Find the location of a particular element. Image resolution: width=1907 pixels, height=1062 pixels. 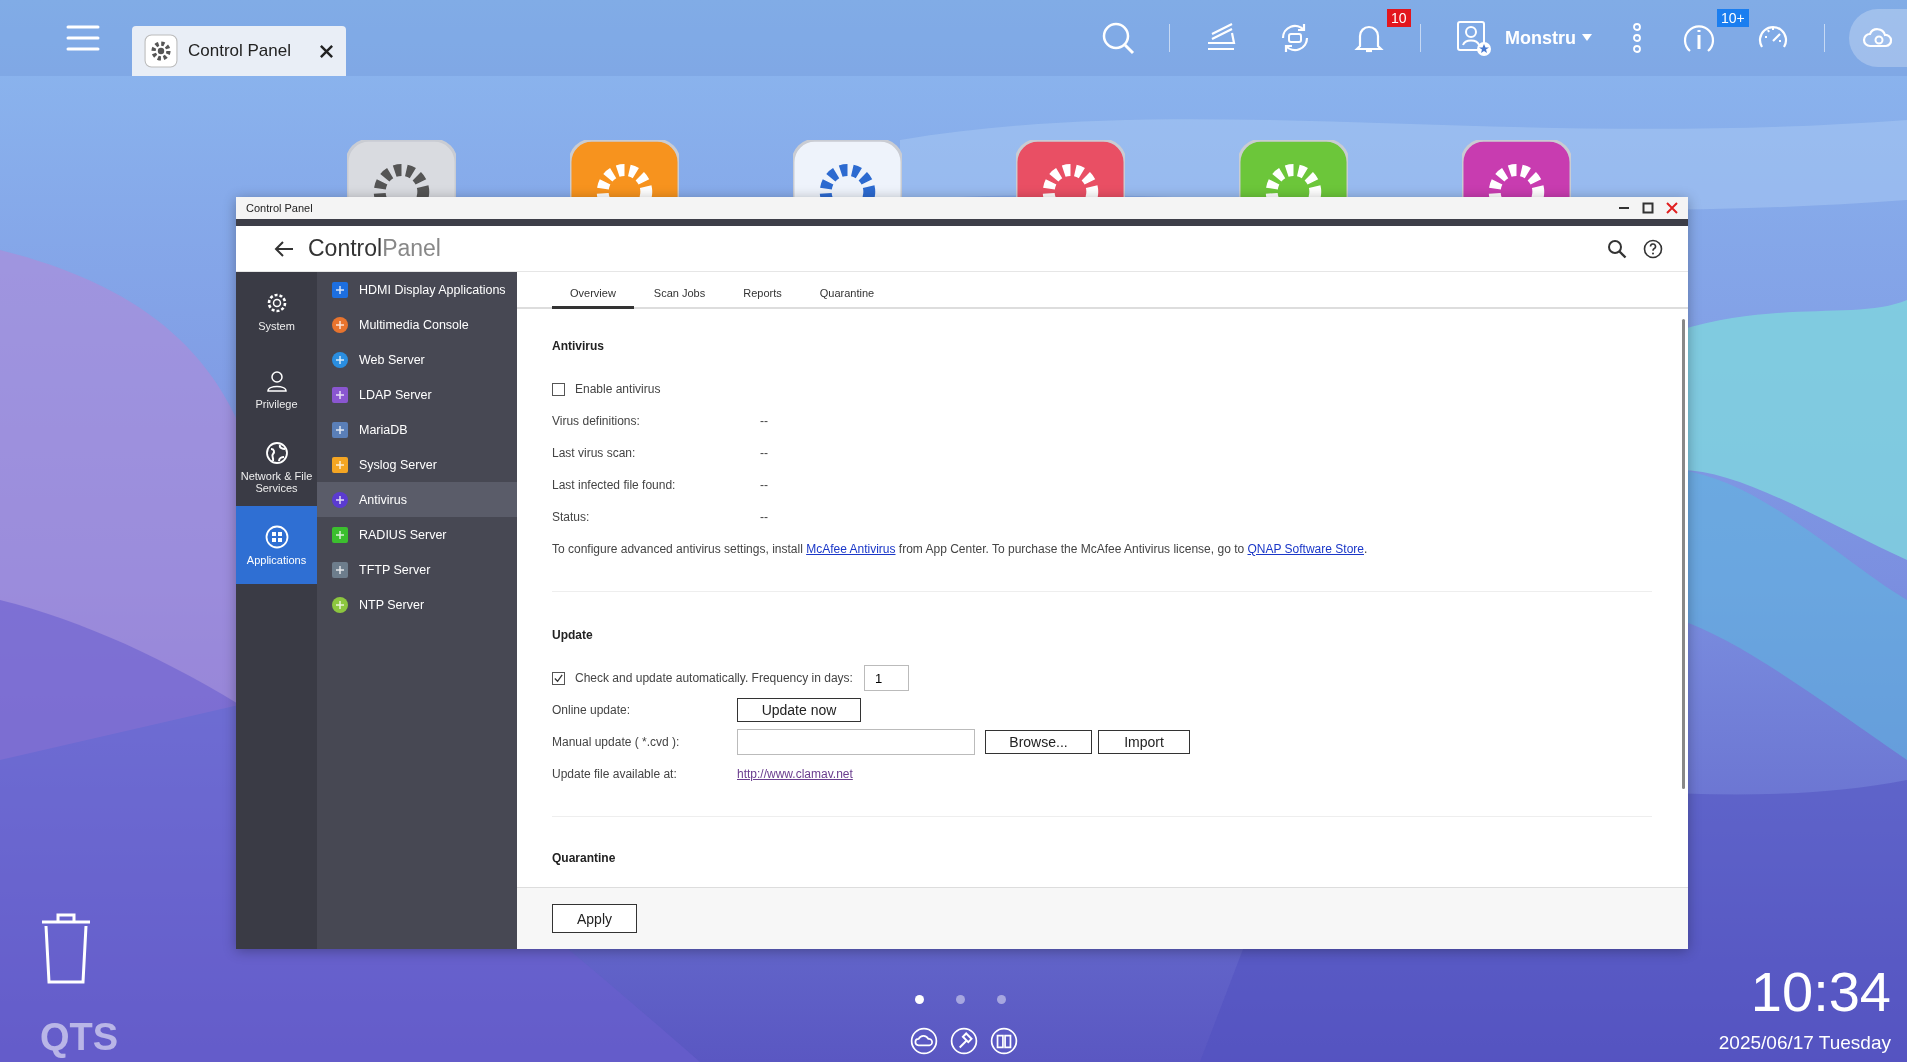

checkbox-label: Check and update automatically. Frequency in days: is located at coordinates (714, 678).